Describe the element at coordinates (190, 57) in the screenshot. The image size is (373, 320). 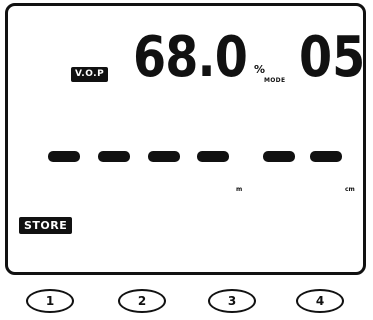
I see `vop-value: 68.0` at that location.